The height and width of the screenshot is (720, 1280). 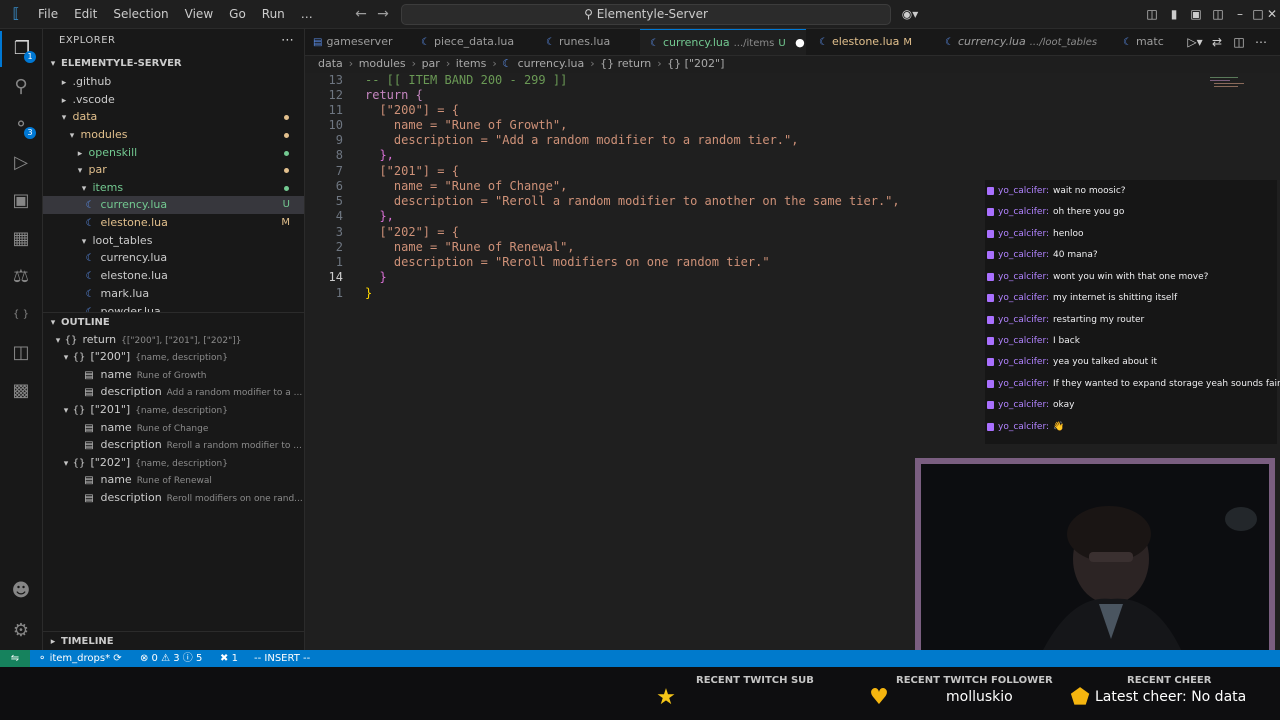 I want to click on breadcrumb-modules: modules, so click(x=382, y=63).